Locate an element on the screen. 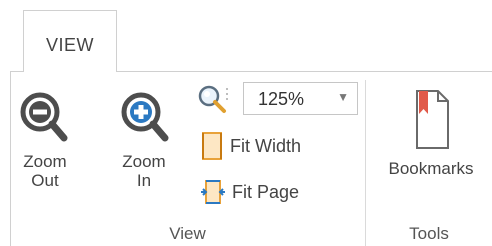 Image resolution: width=492 pixels, height=246 pixels. fit-width-button: Fit Width is located at coordinates (250, 146).